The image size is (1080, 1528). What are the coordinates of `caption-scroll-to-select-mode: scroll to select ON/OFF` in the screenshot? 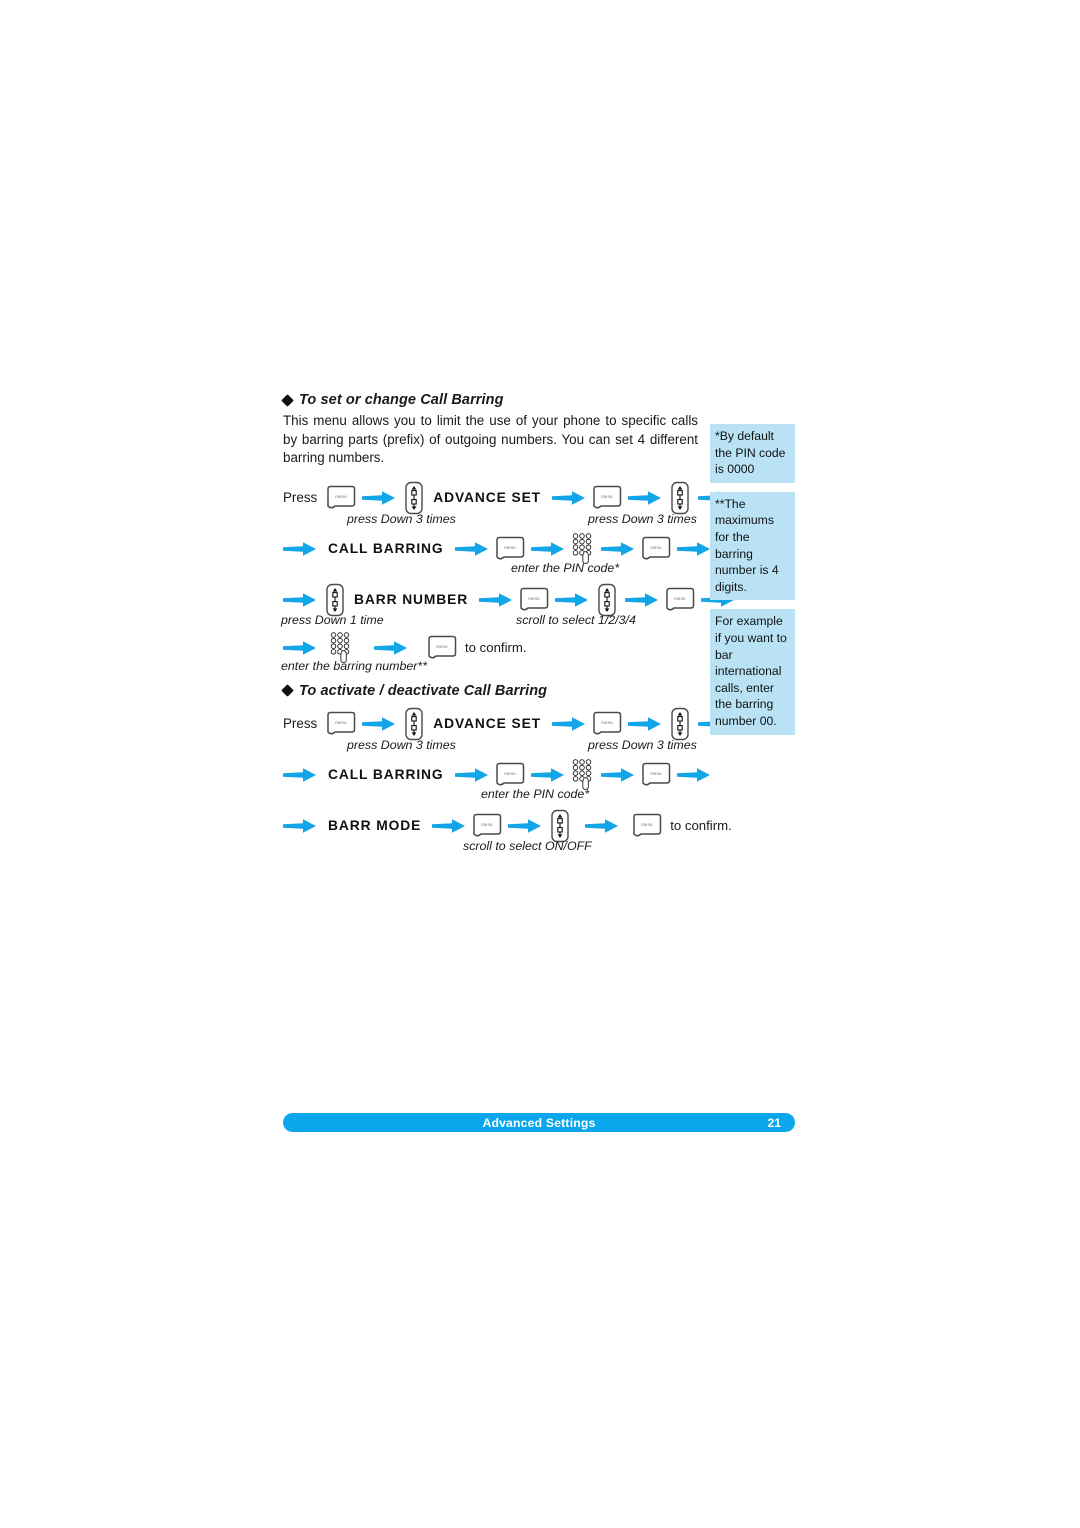 It's located at (527, 845).